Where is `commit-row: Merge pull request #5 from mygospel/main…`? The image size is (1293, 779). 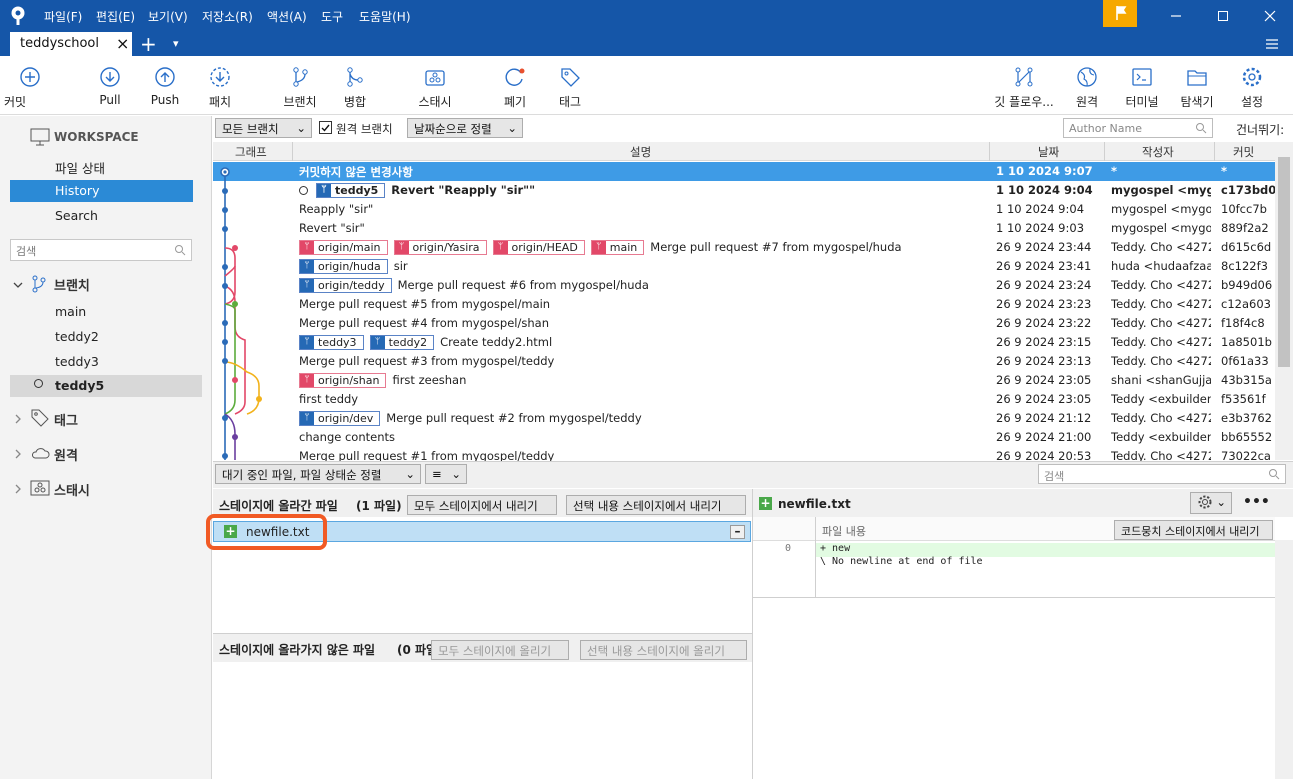
commit-row: Merge pull request #5 from mygospel/main… is located at coordinates (744, 304).